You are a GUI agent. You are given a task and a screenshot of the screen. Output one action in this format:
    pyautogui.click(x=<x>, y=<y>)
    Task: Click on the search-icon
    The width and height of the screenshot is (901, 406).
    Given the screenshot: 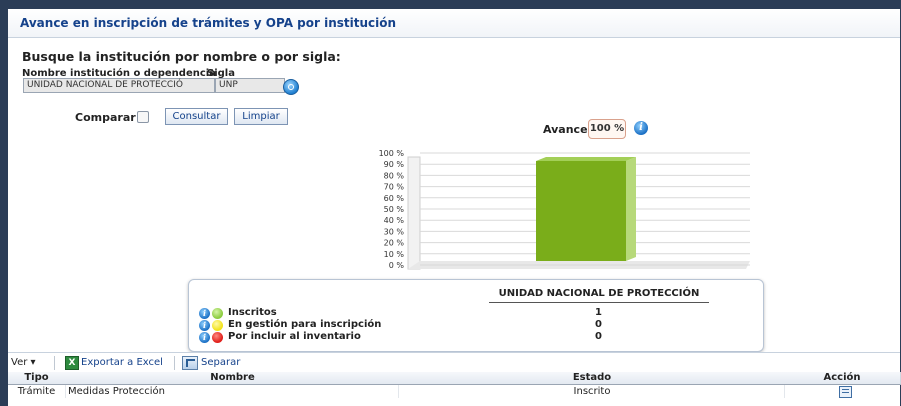 What is the action you would take?
    pyautogui.click(x=291, y=87)
    